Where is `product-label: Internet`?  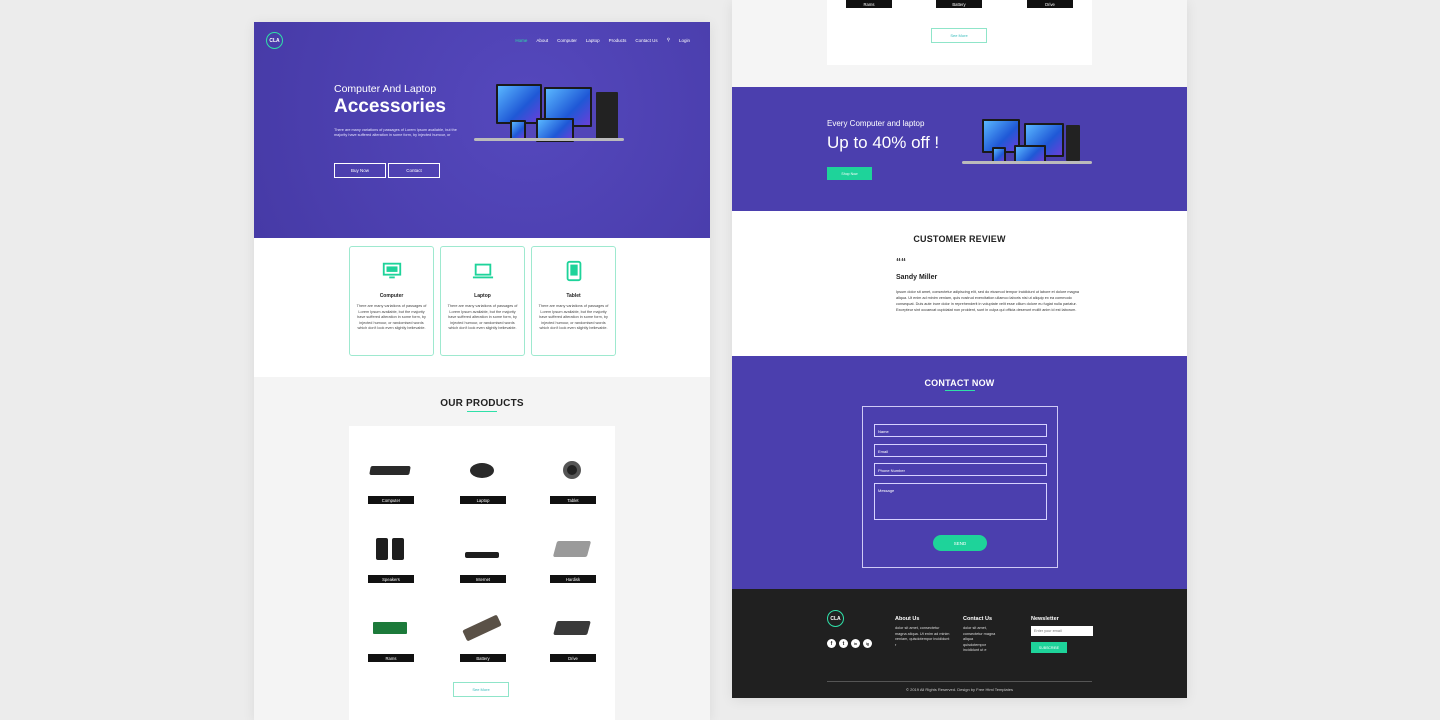
product-label: Internet is located at coordinates (483, 579).